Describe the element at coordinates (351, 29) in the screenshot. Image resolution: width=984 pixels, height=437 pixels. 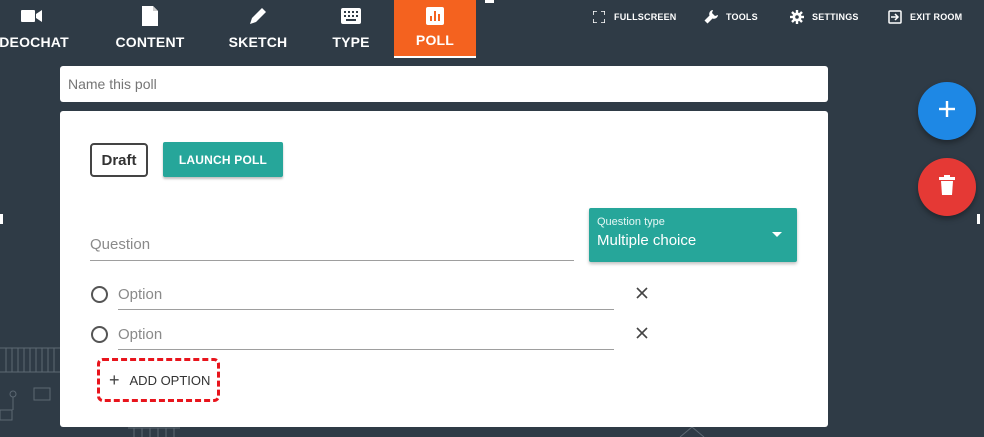
I see `tab-type: TYPE` at that location.